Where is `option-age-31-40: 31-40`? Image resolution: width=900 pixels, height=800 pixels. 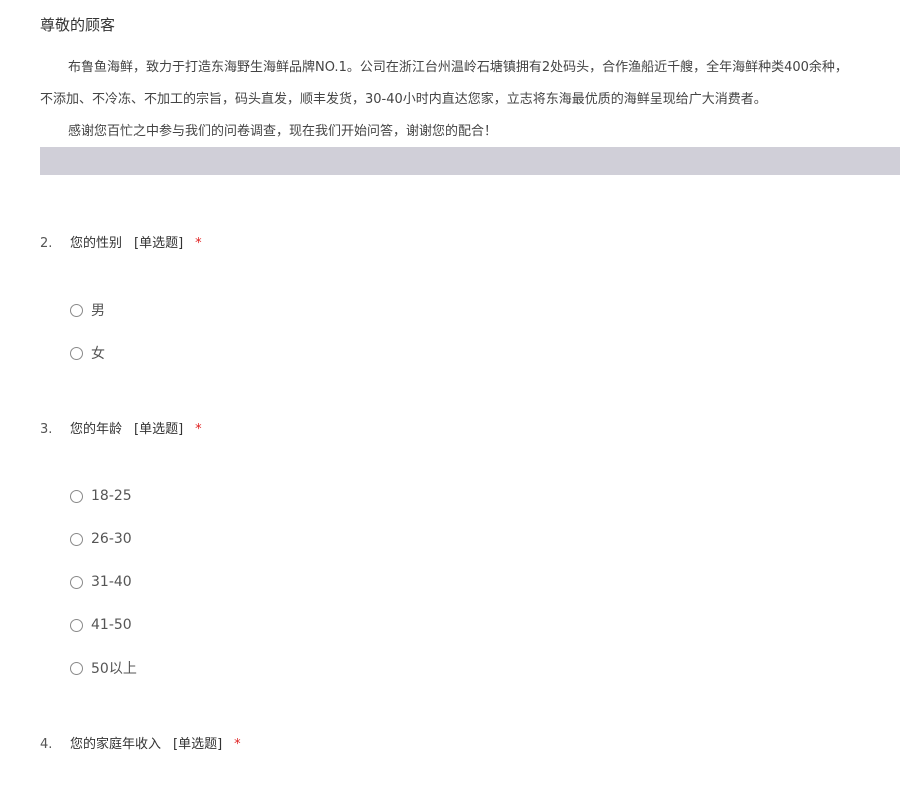 option-age-31-40: 31-40 is located at coordinates (101, 582).